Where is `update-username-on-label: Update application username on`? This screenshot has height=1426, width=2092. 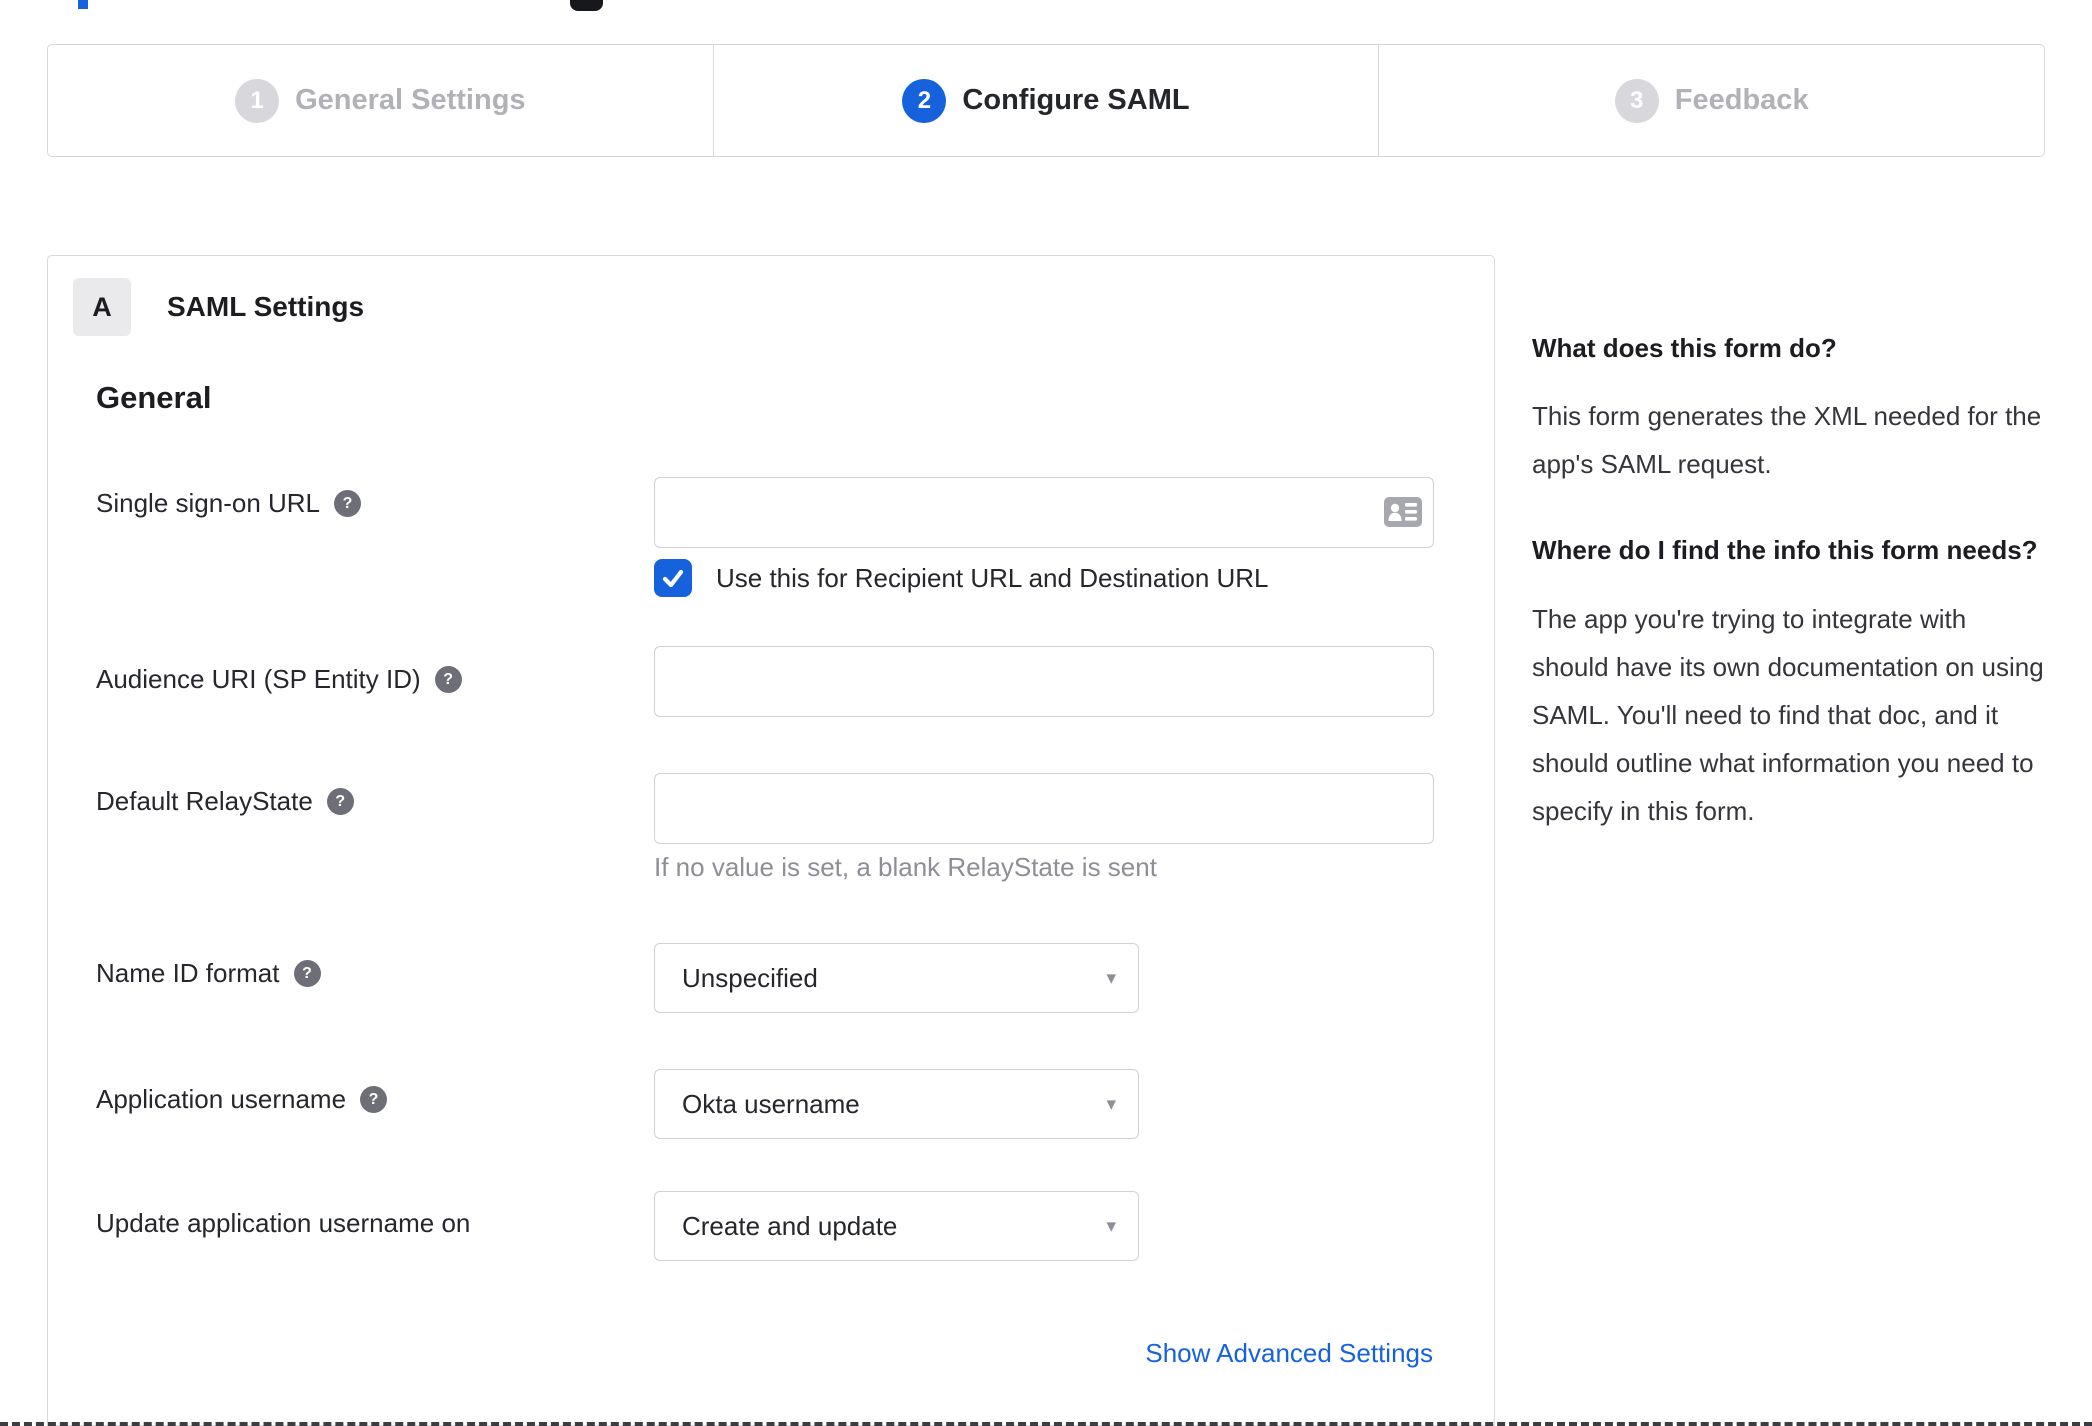
update-username-on-label: Update application username on is located at coordinates (283, 1223).